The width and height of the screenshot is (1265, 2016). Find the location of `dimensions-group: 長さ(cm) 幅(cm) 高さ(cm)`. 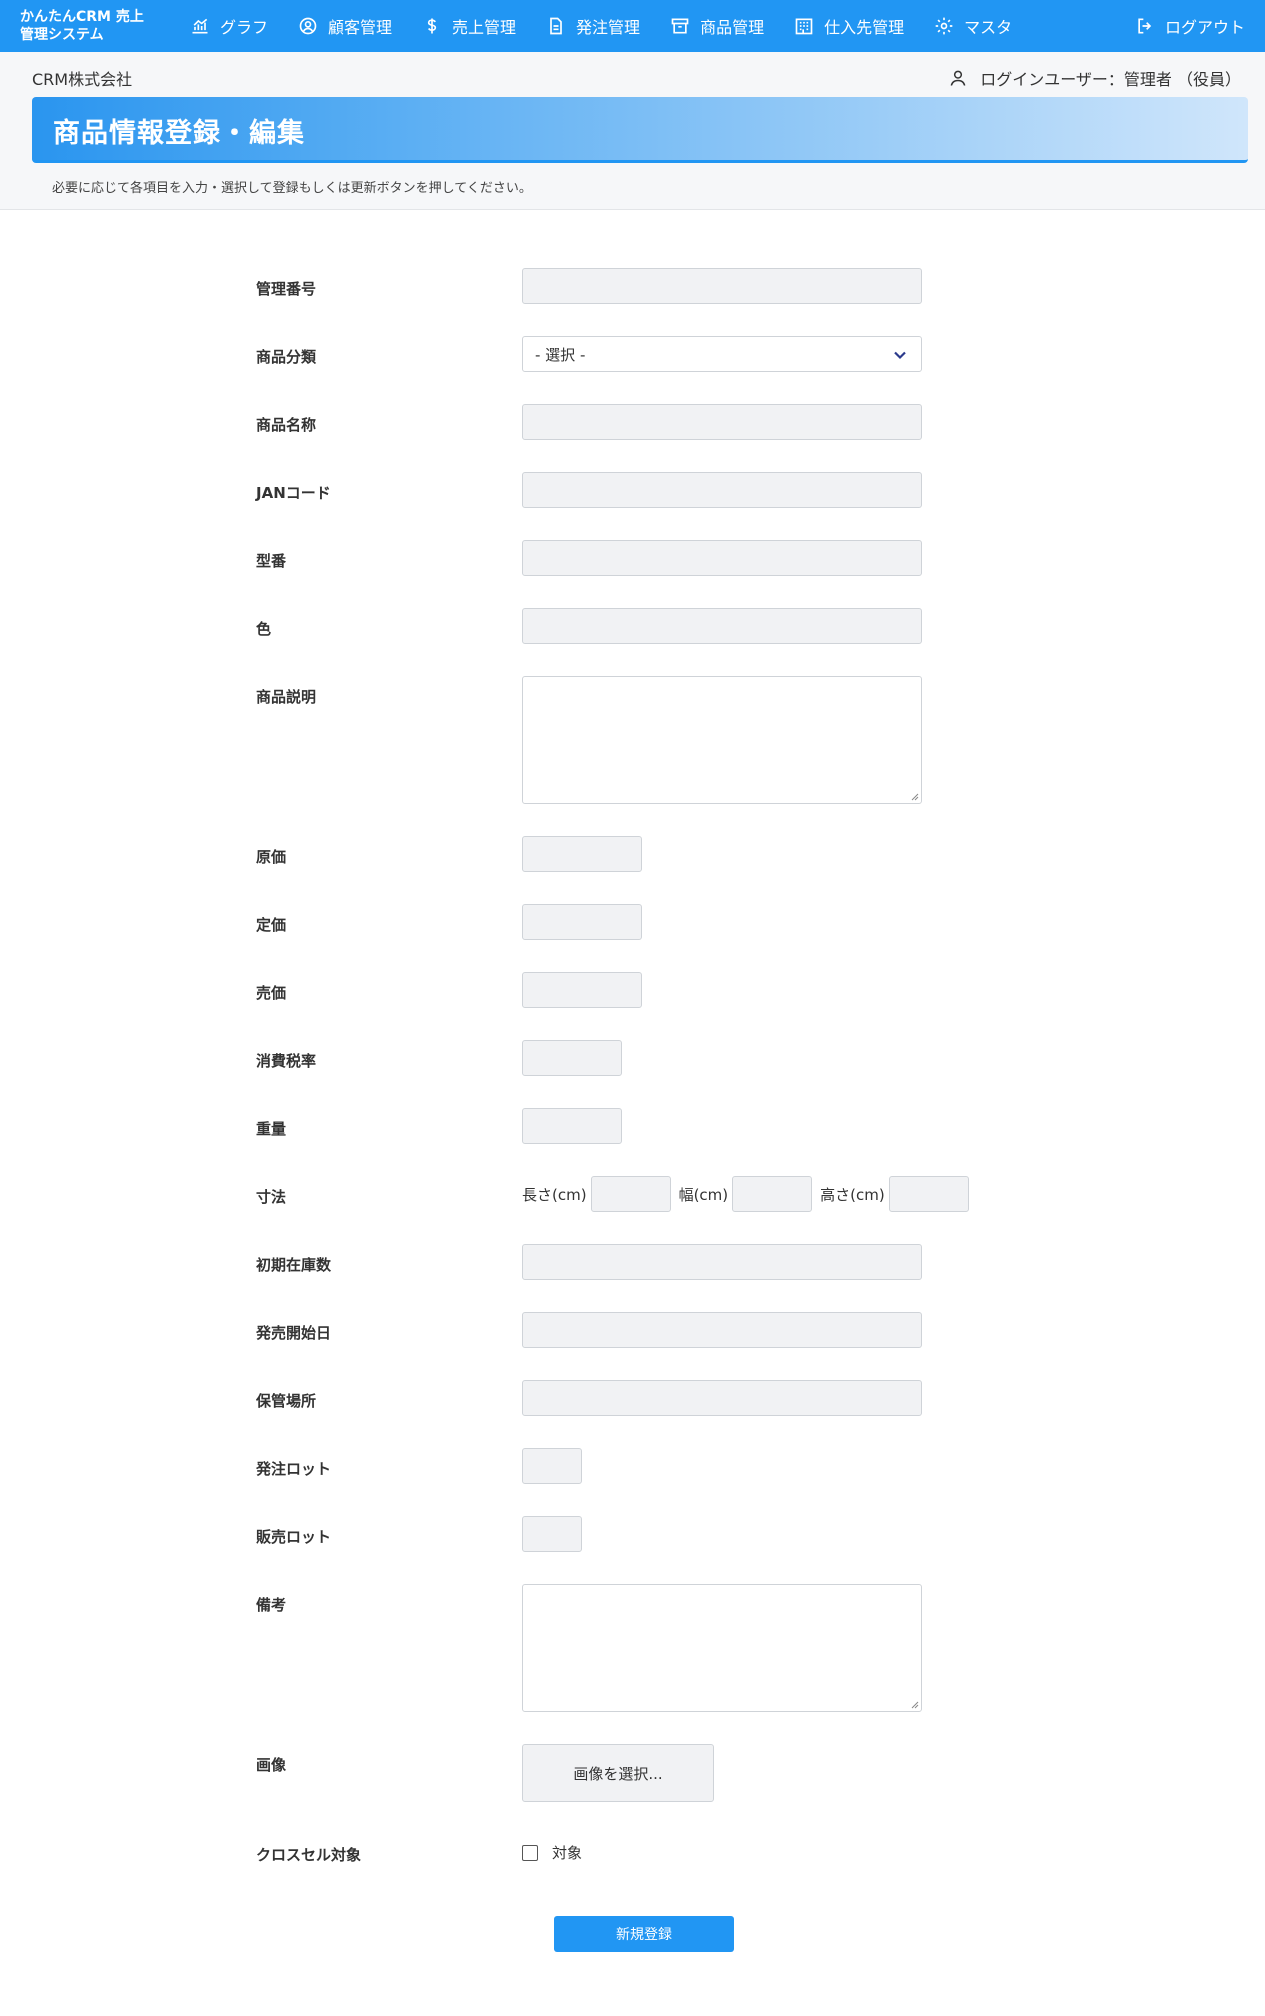

dimensions-group: 長さ(cm) 幅(cm) 高さ(cm) is located at coordinates (749, 1194).